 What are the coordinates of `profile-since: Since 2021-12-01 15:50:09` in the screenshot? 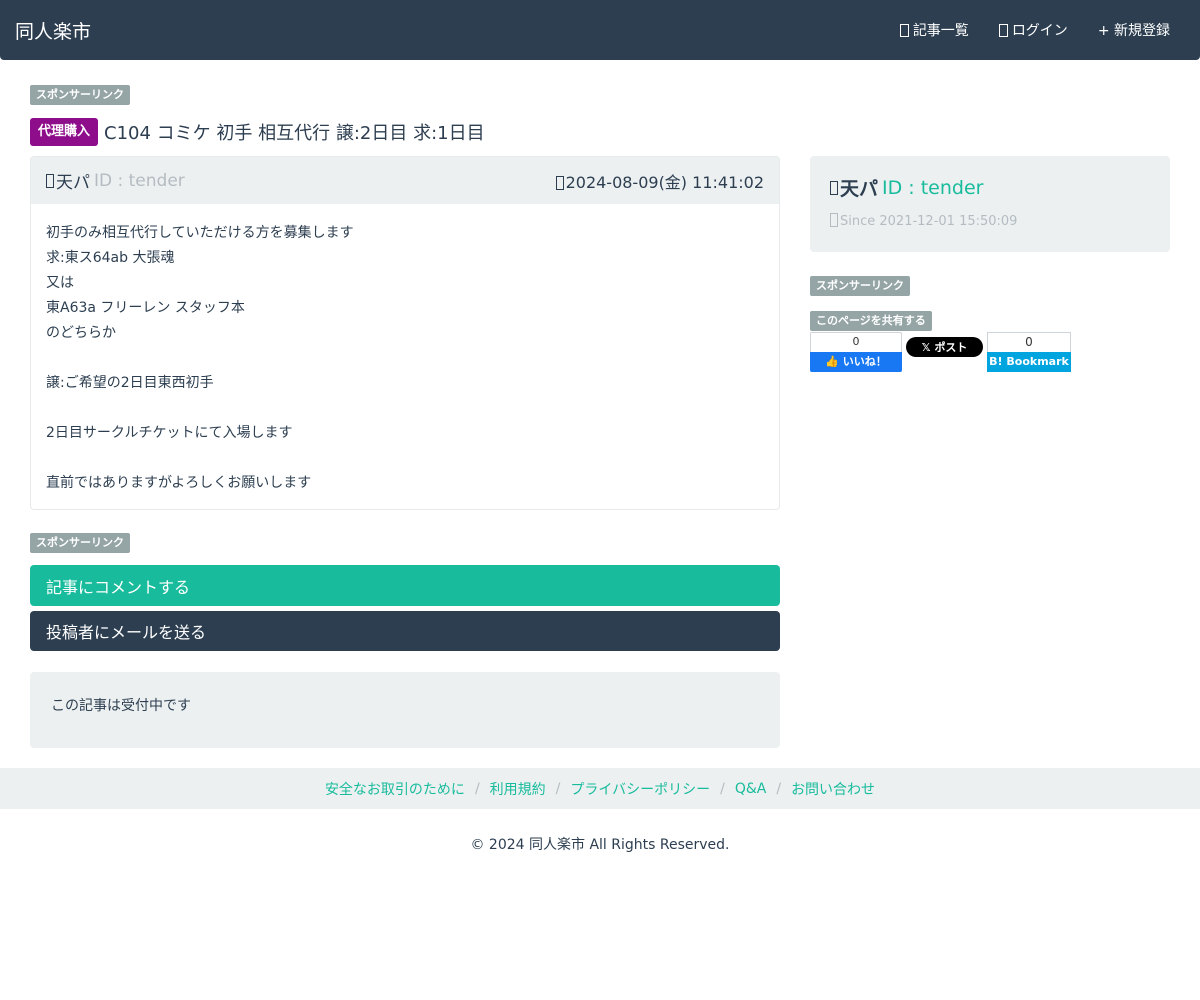 It's located at (990, 221).